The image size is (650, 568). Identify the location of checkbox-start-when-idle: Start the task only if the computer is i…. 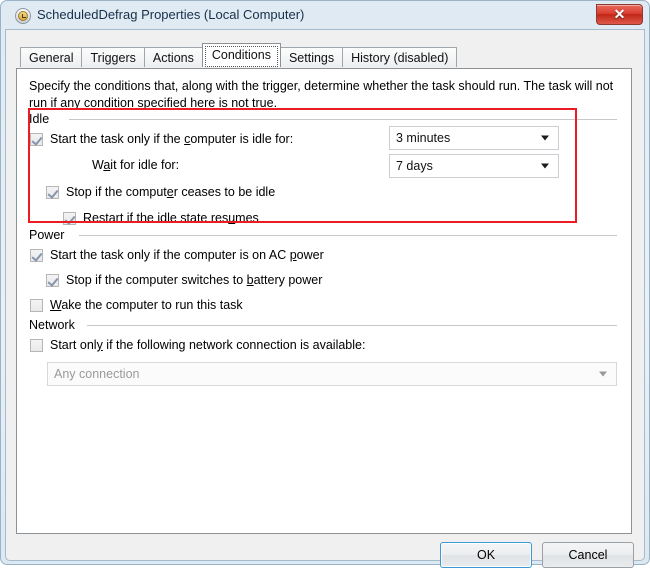
(161, 139).